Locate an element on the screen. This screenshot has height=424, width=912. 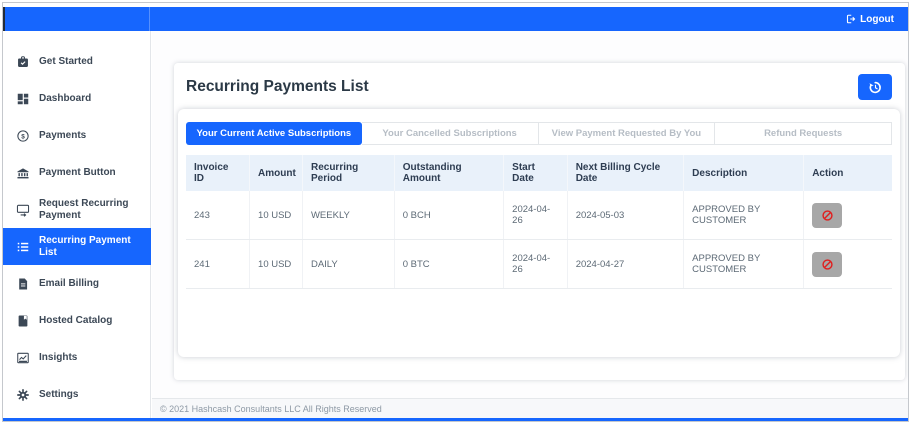
sidebar-item-label: Get Started is located at coordinates (66, 61).